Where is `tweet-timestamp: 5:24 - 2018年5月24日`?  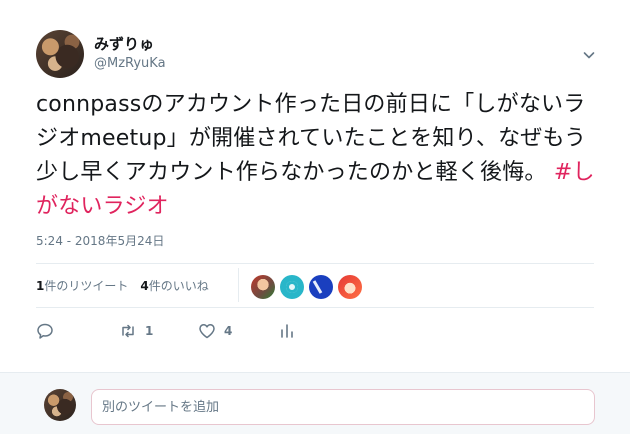 tweet-timestamp: 5:24 - 2018年5月24日 is located at coordinates (100, 240).